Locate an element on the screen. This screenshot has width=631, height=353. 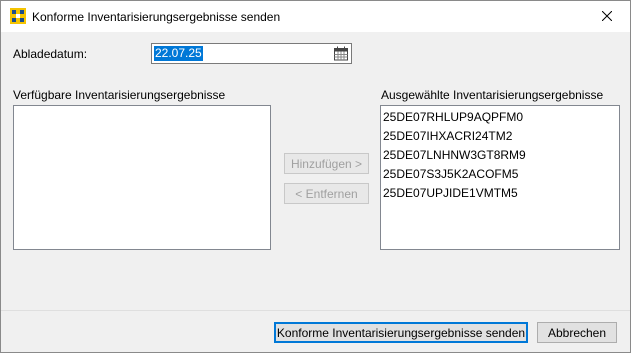
close-icon is located at coordinates (607, 17).